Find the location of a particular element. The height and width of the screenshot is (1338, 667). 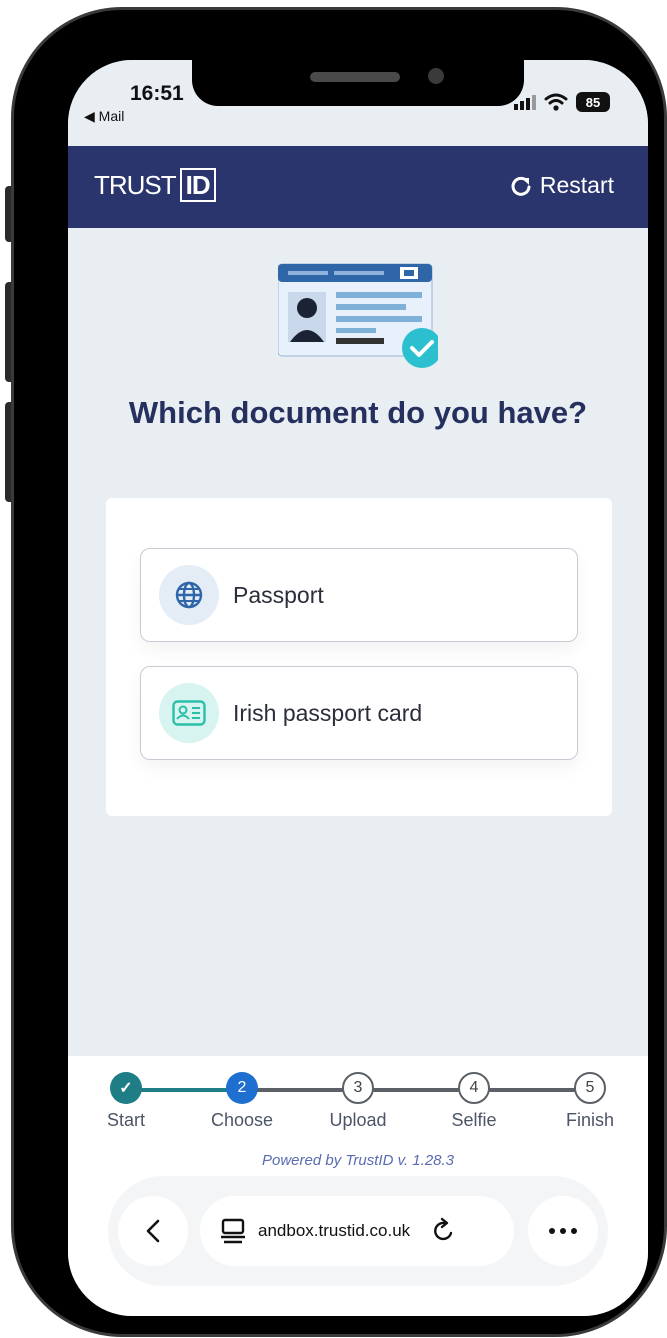

step-line-done is located at coordinates (184, 1090).